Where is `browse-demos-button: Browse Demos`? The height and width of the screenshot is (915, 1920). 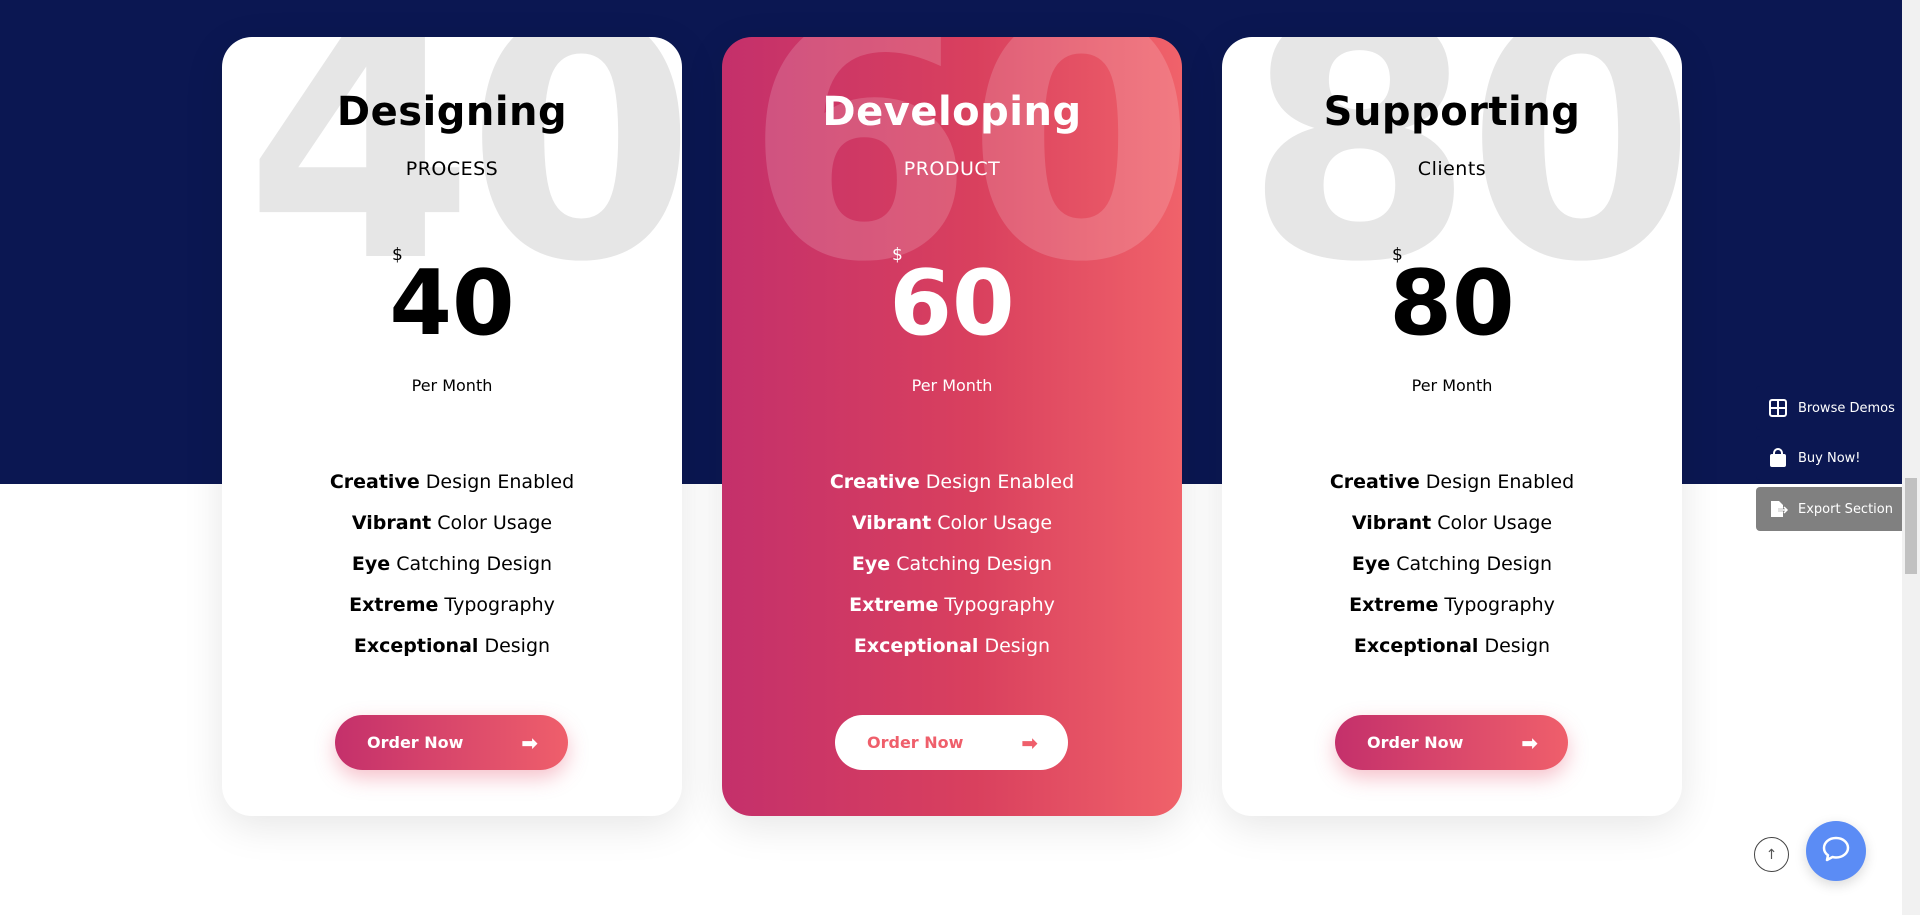
browse-demos-button: Browse Demos is located at coordinates (1829, 408).